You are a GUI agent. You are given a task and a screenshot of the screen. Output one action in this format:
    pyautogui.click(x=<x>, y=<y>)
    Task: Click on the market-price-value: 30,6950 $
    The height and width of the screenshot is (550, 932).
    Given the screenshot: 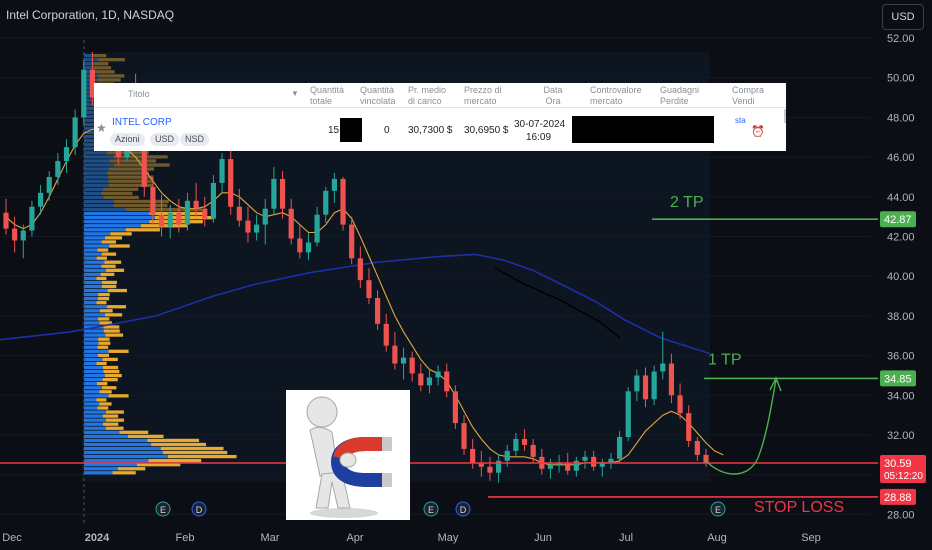 What is the action you would take?
    pyautogui.click(x=486, y=130)
    